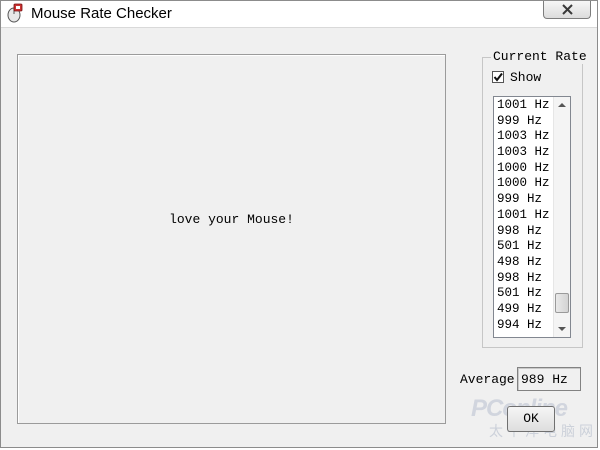  What do you see at coordinates (101, 13) in the screenshot?
I see `window-title: Mouse Rate Checker` at bounding box center [101, 13].